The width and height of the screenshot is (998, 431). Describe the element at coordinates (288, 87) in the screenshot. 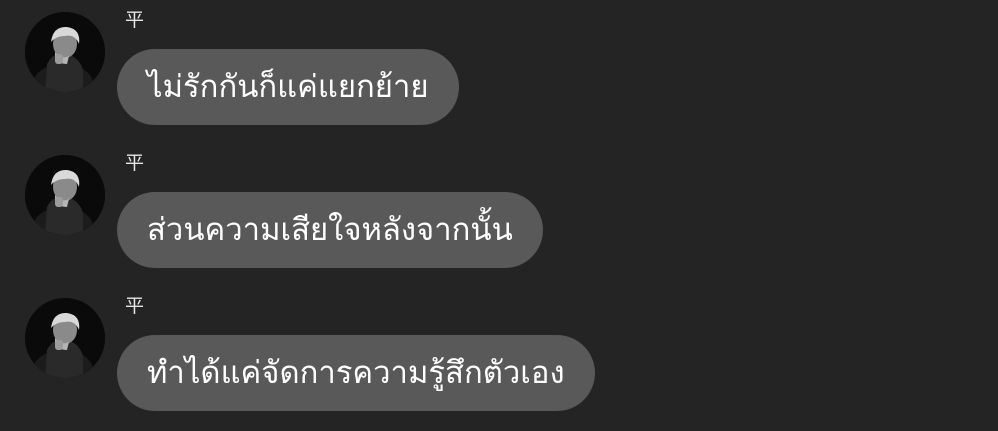

I see `message-bubble: ไม่รักกันก็แค่แยกย้าย` at that location.